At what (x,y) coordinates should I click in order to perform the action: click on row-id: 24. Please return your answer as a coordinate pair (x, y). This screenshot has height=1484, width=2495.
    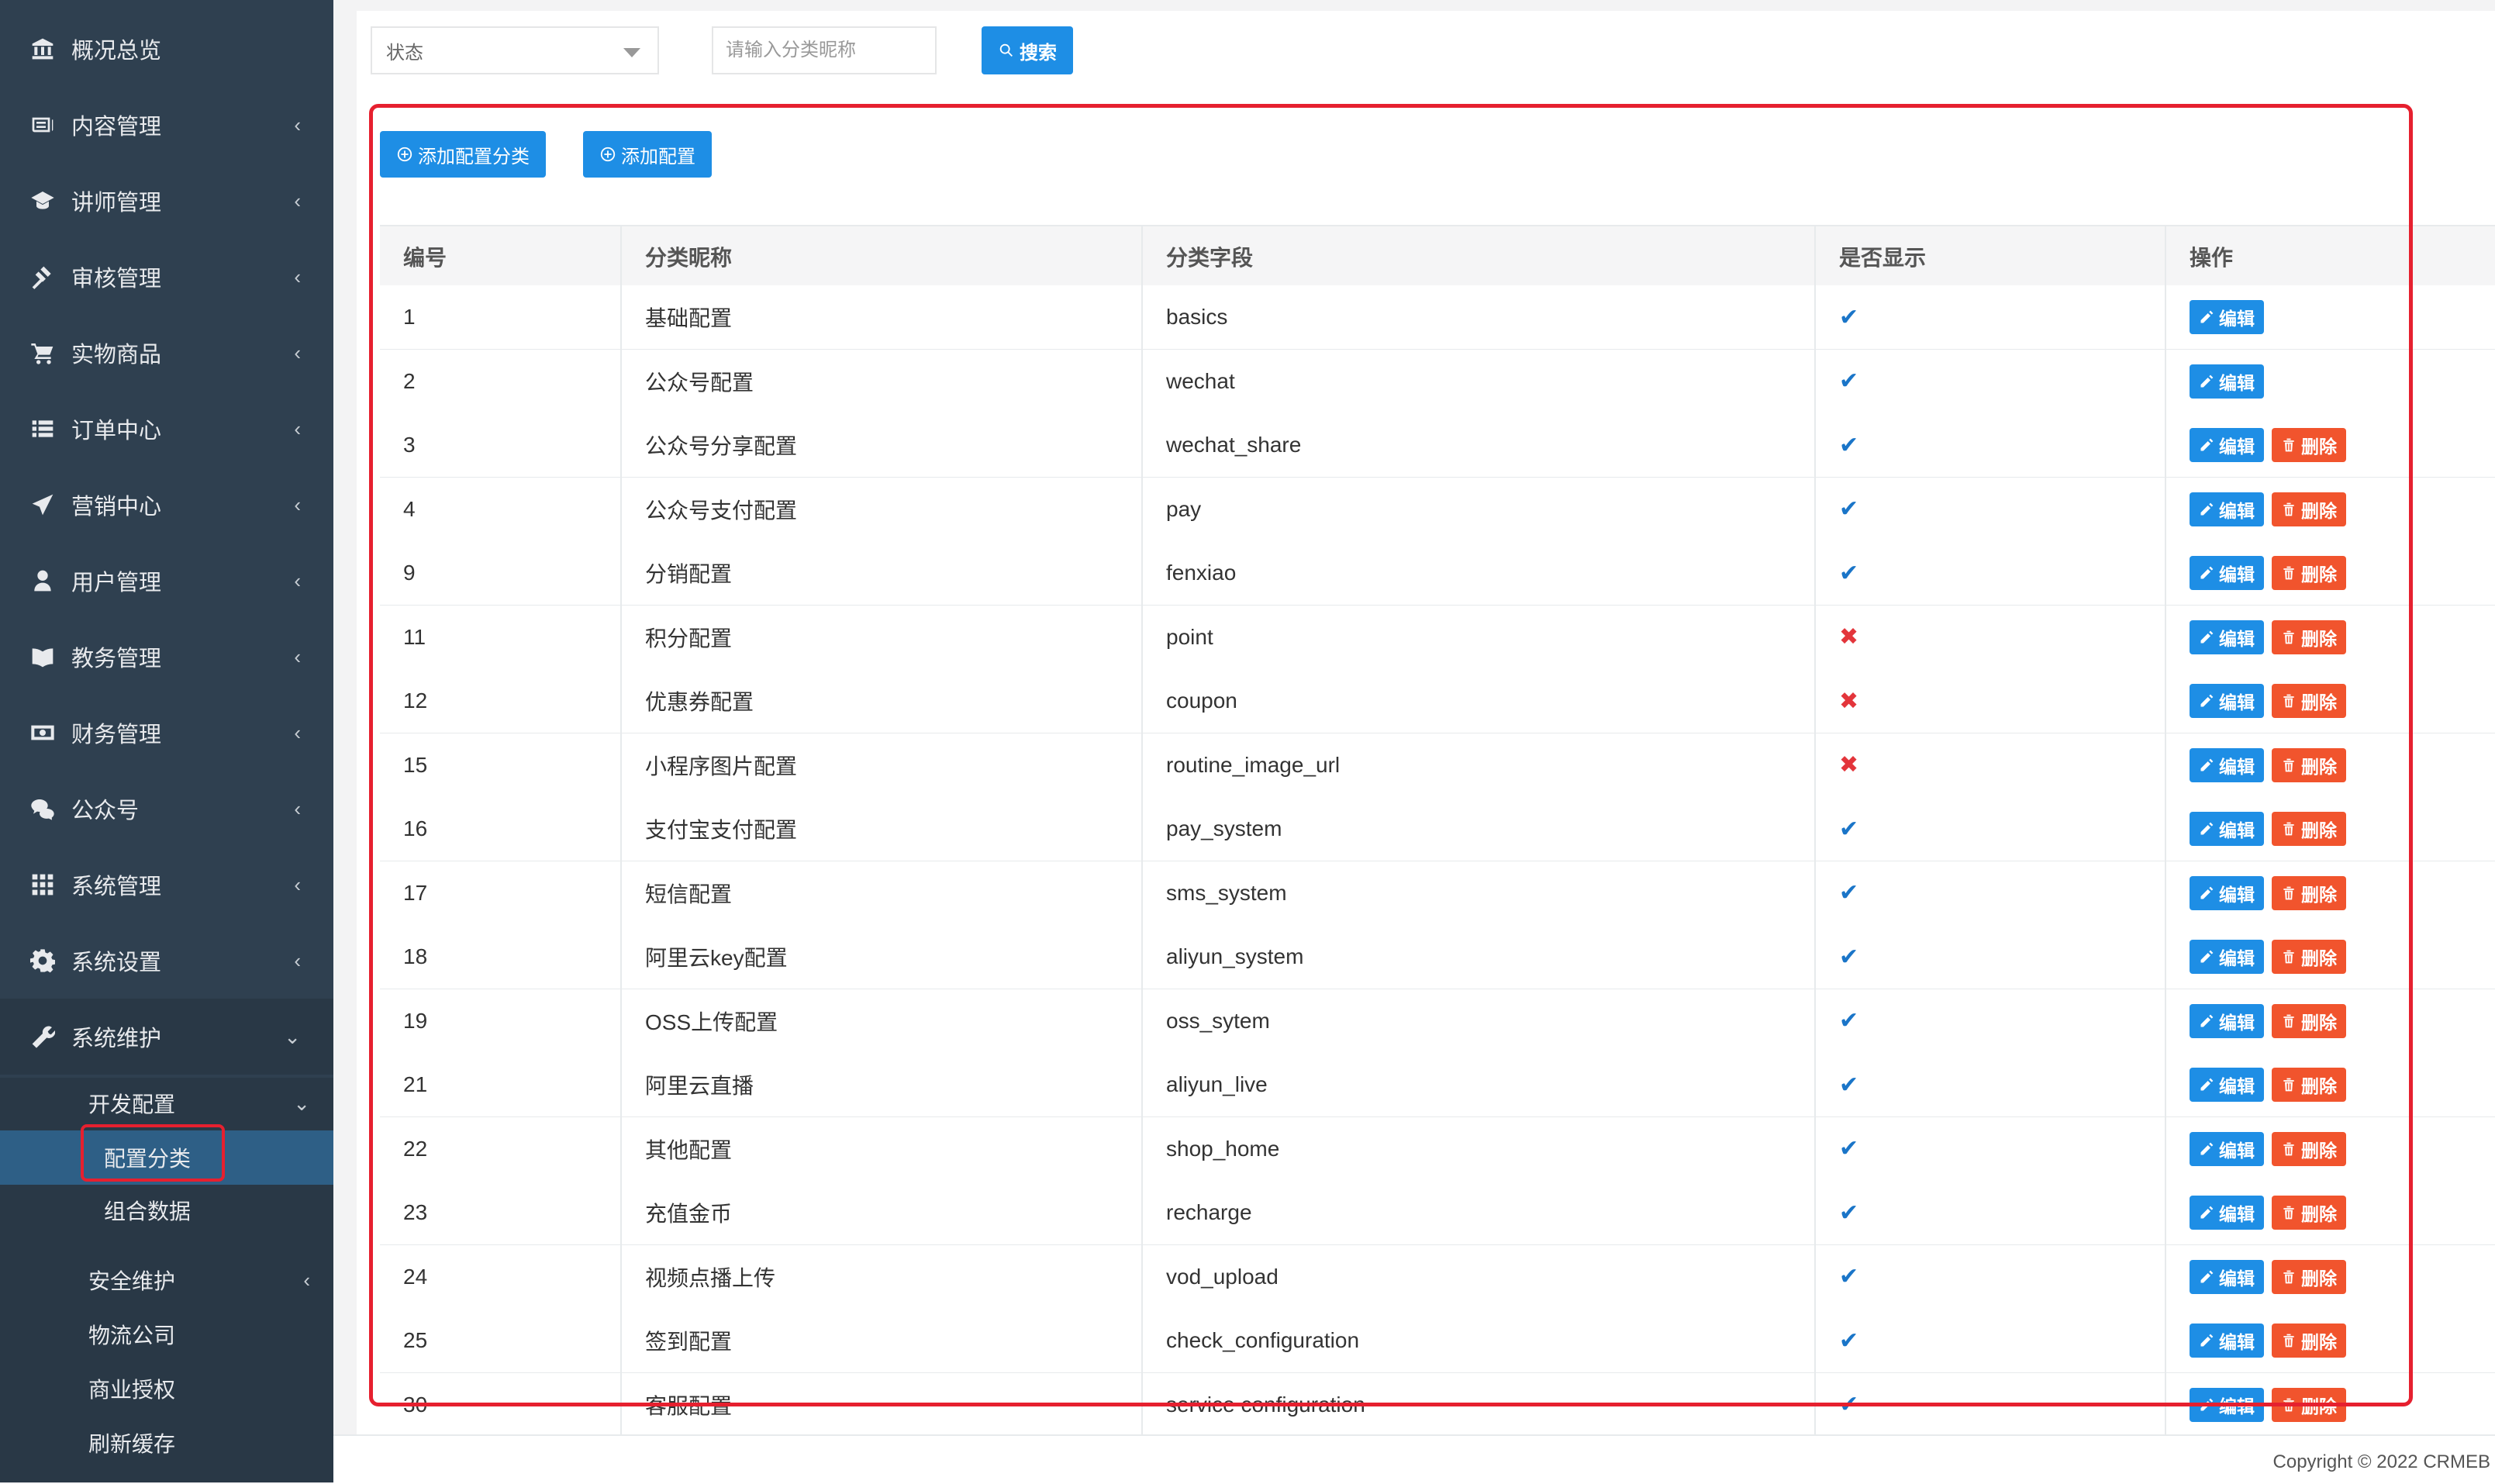
    Looking at the image, I should click on (416, 1276).